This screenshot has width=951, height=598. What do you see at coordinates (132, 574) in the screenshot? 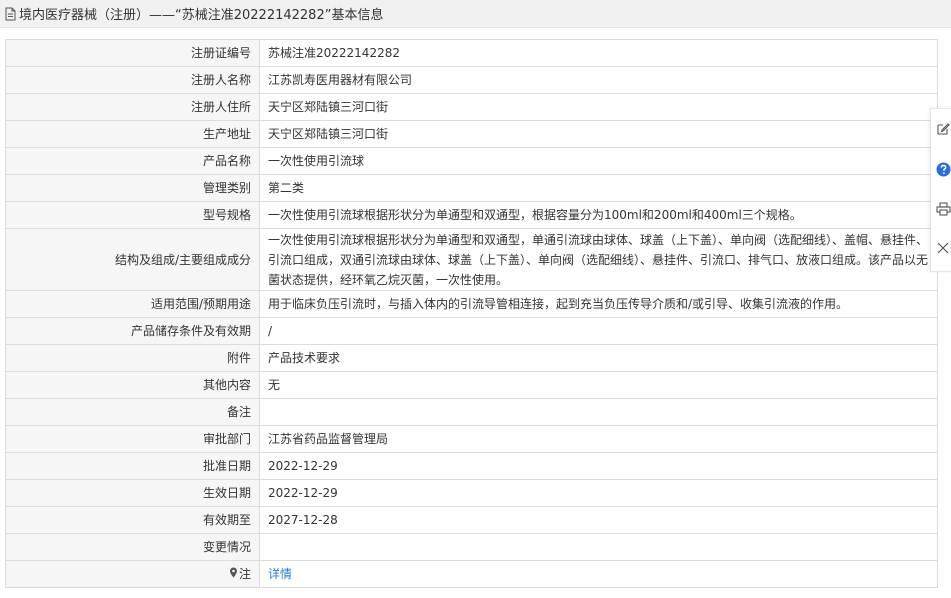
I see `note-label: 注` at bounding box center [132, 574].